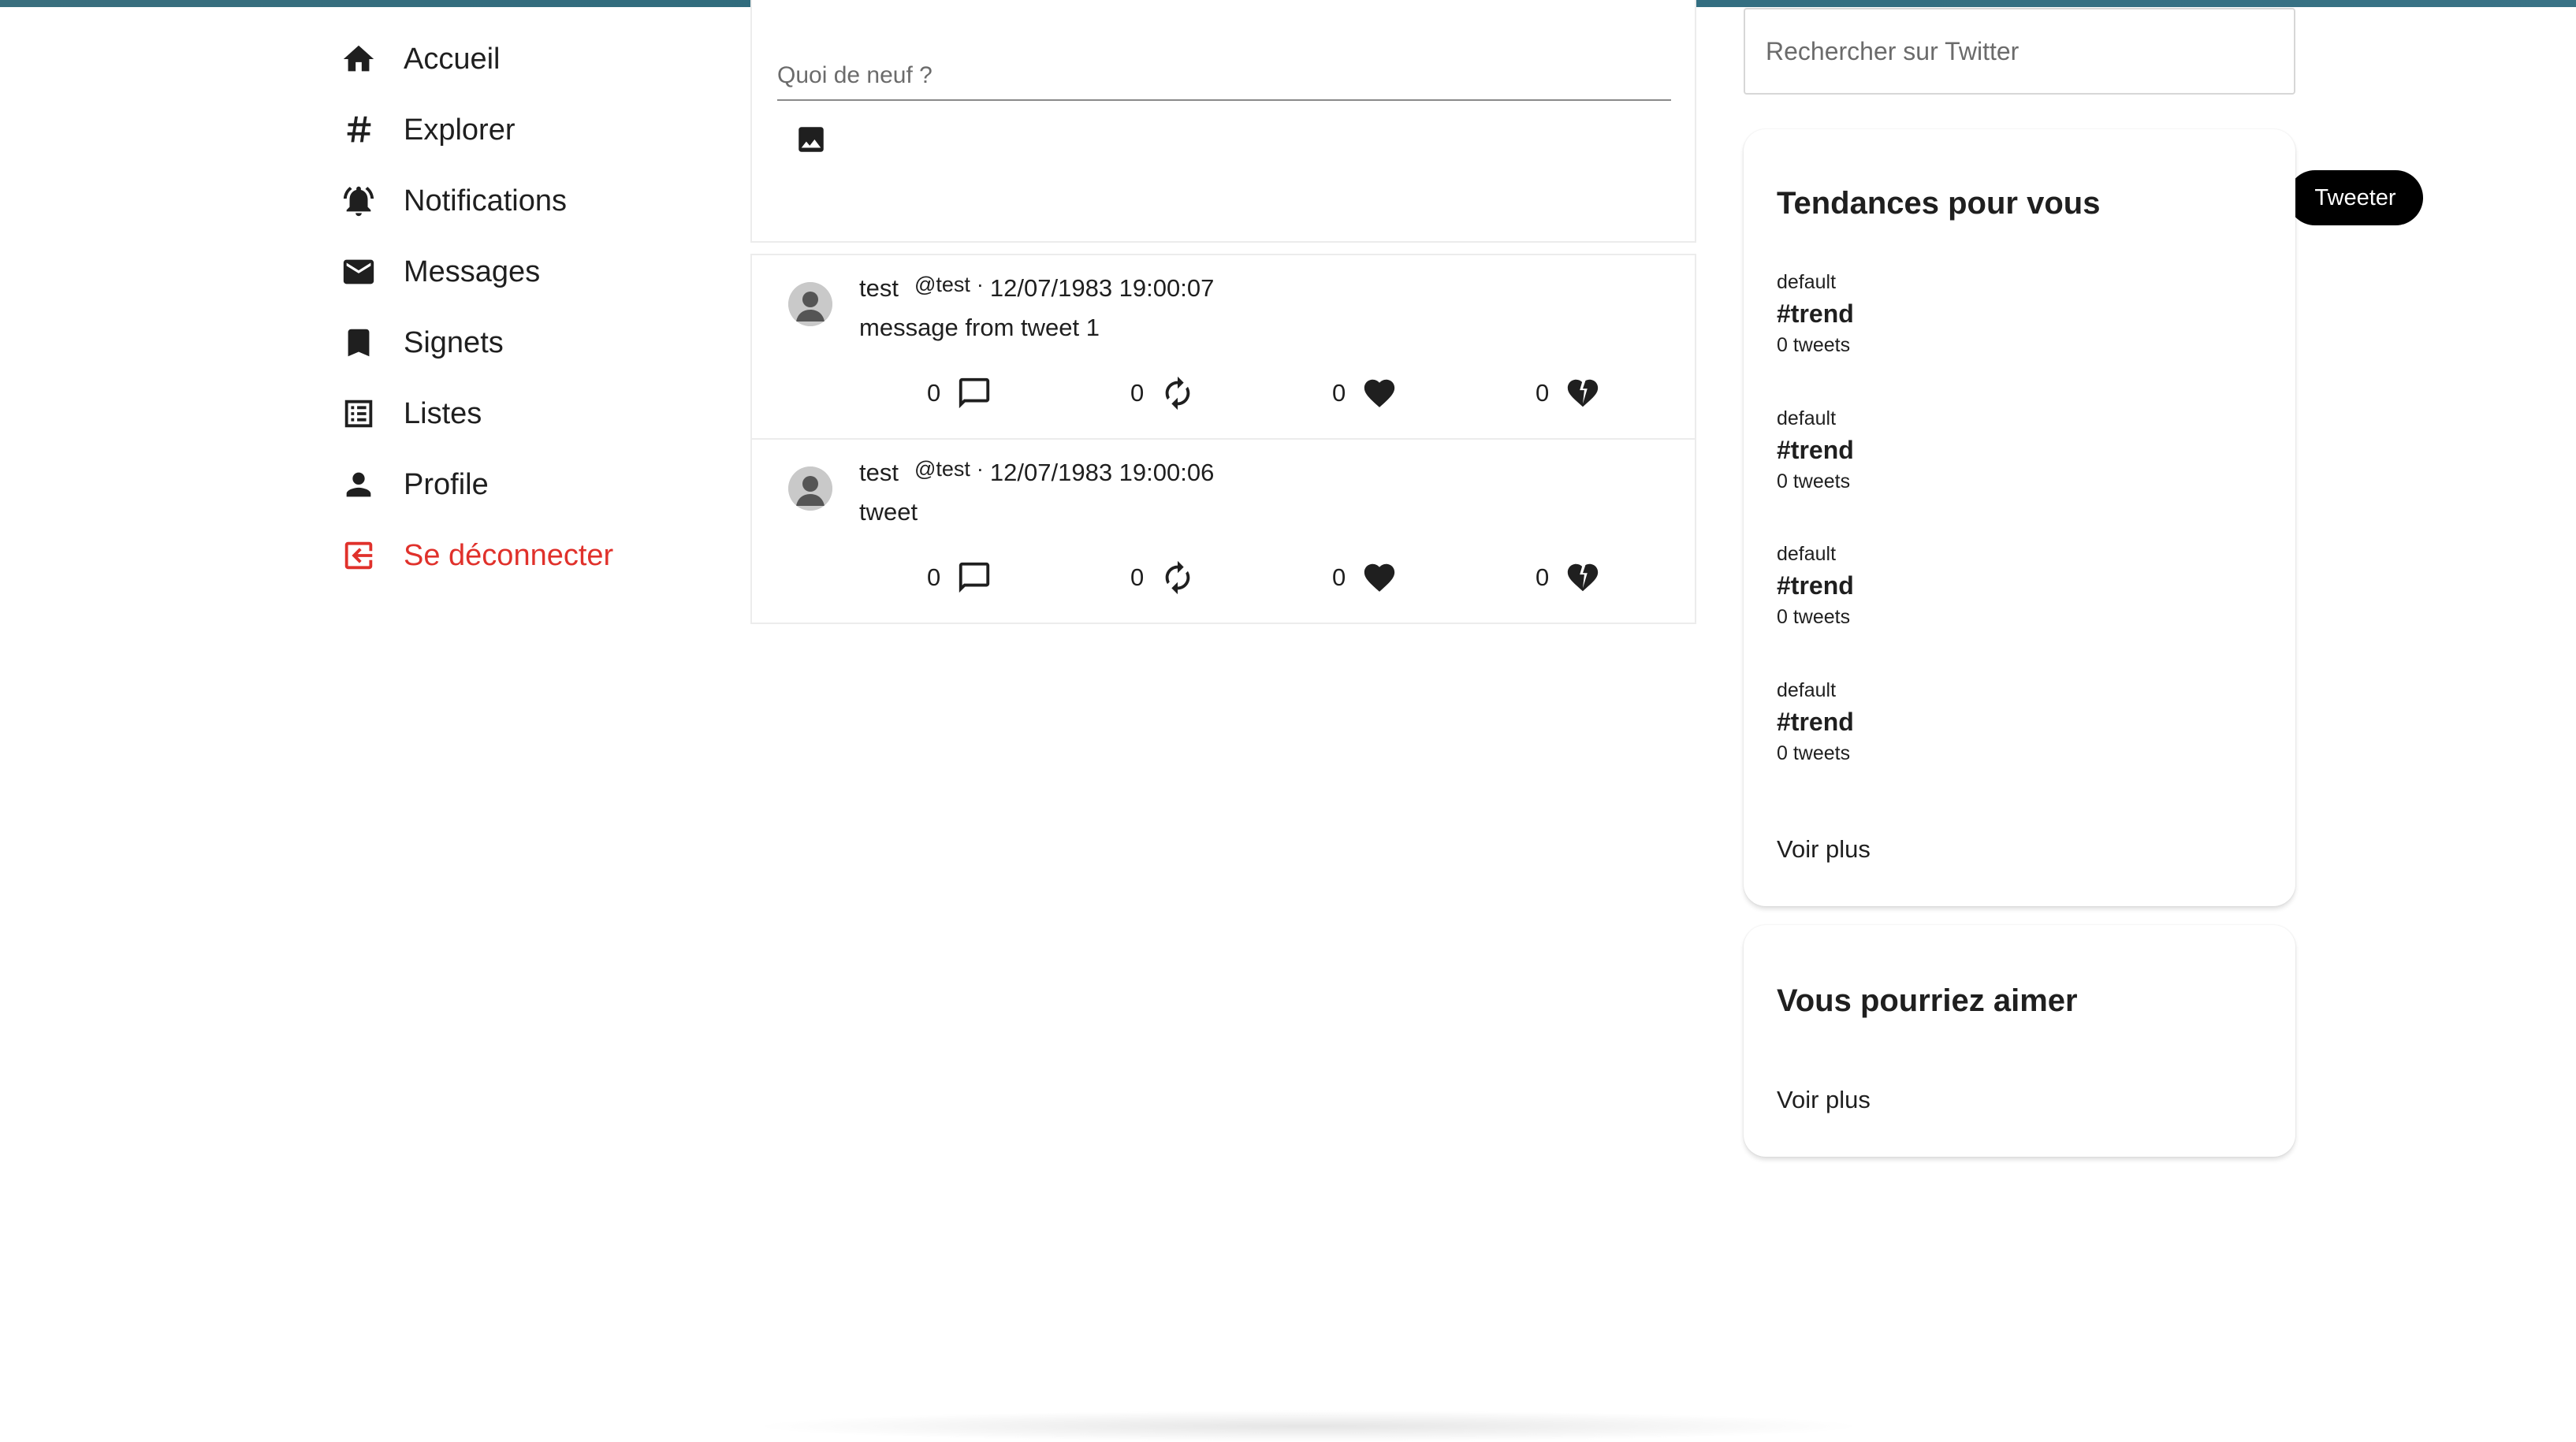 Image resolution: width=2576 pixels, height=1442 pixels. Describe the element at coordinates (509, 555) in the screenshot. I see `logout-label: Se déconnecter` at that location.